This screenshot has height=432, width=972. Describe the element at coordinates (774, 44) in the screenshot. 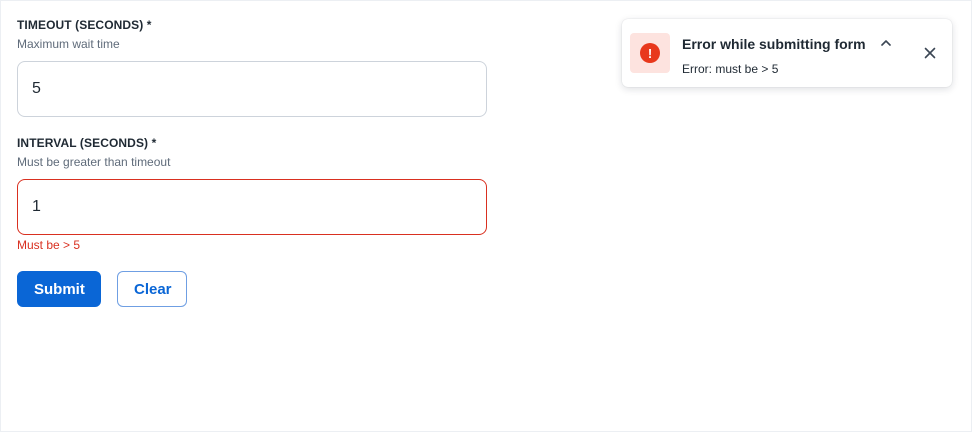

I see `toast-title: Error while submitting form` at that location.